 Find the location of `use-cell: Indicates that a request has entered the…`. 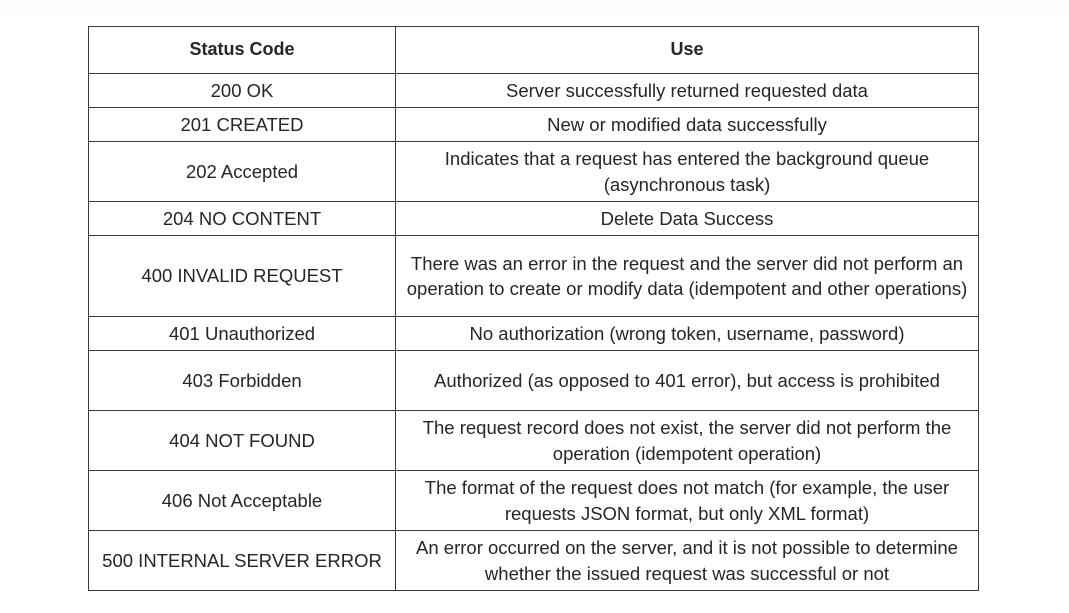

use-cell: Indicates that a request has entered the… is located at coordinates (687, 171).